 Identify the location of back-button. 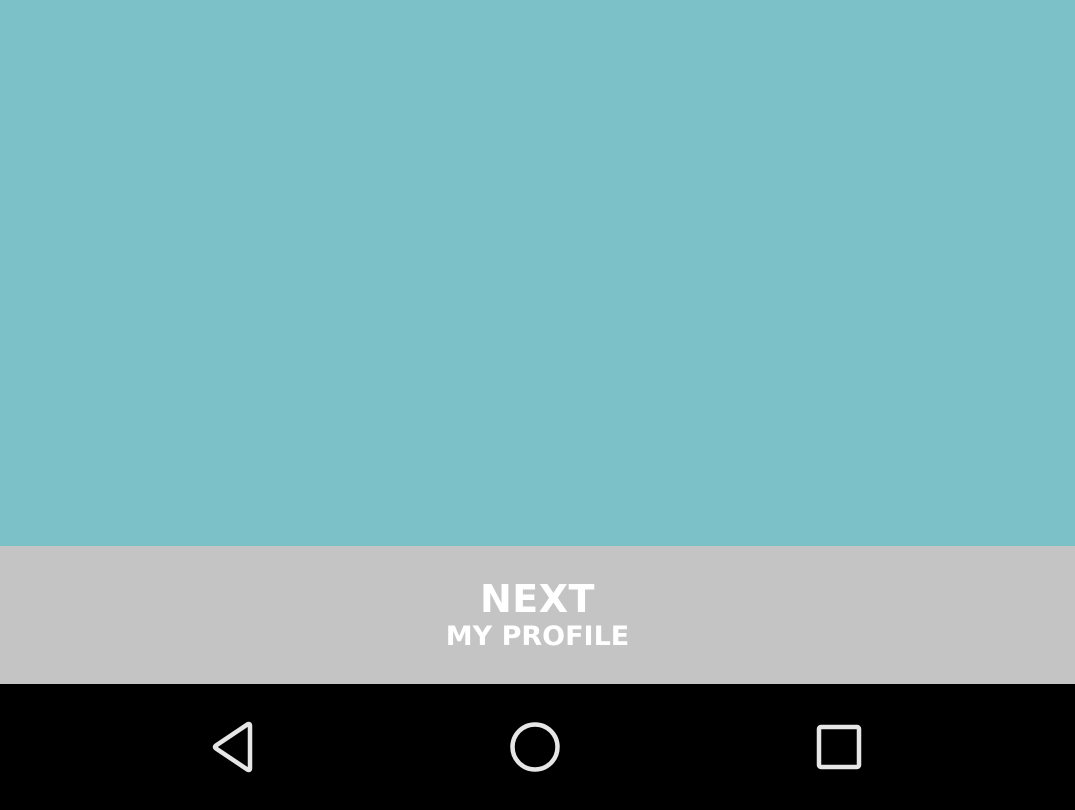
(233, 747).